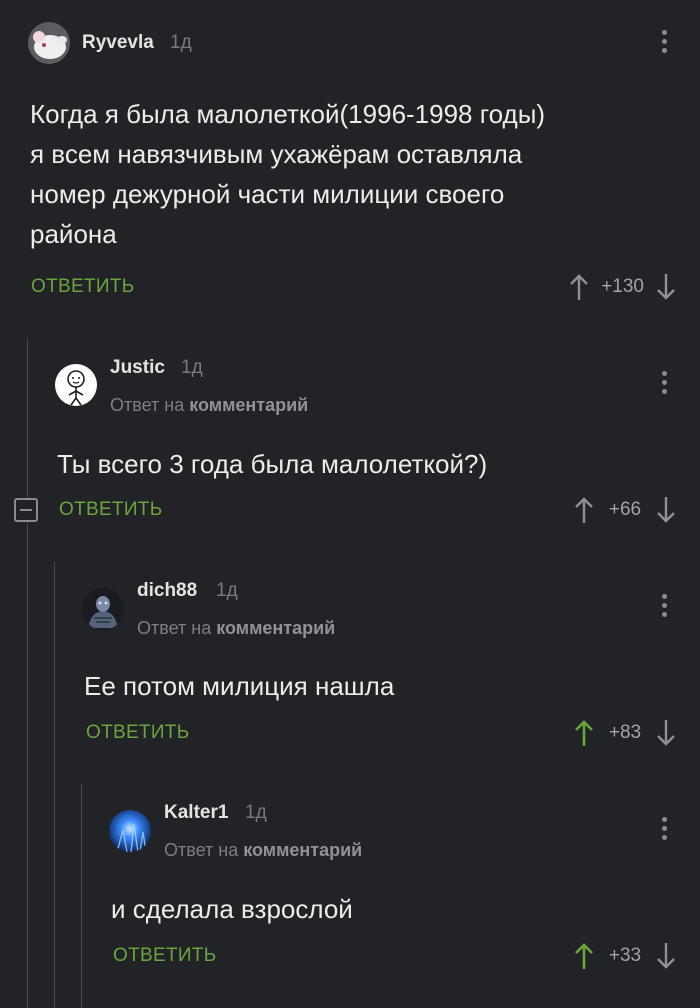  I want to click on comment-text: Ее потом милиция нашла, so click(239, 686).